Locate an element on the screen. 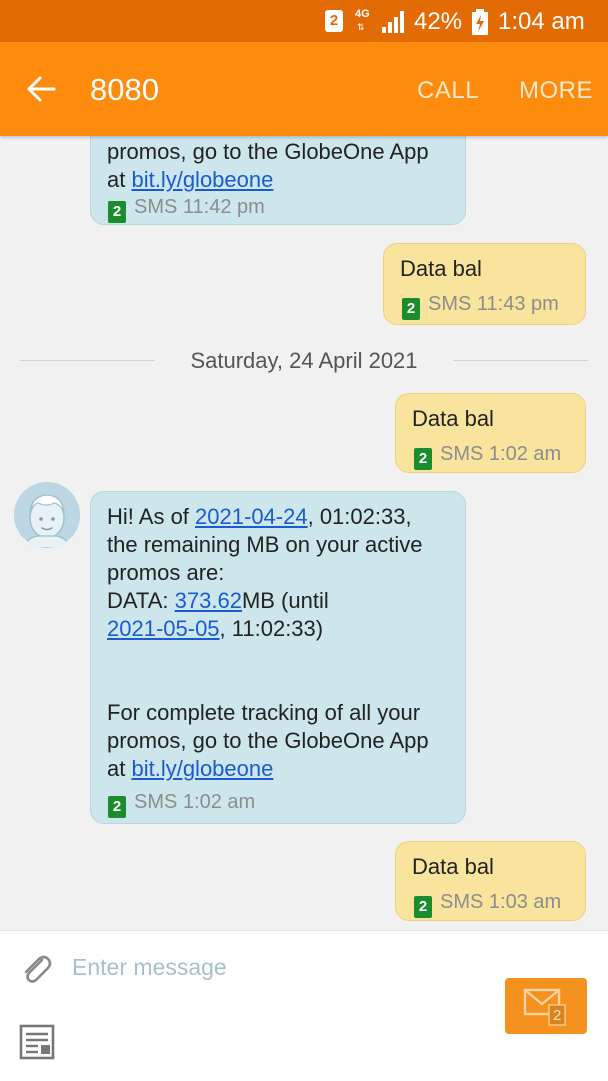  message-meta: 2 SMS 11:42 pm is located at coordinates (186, 209).